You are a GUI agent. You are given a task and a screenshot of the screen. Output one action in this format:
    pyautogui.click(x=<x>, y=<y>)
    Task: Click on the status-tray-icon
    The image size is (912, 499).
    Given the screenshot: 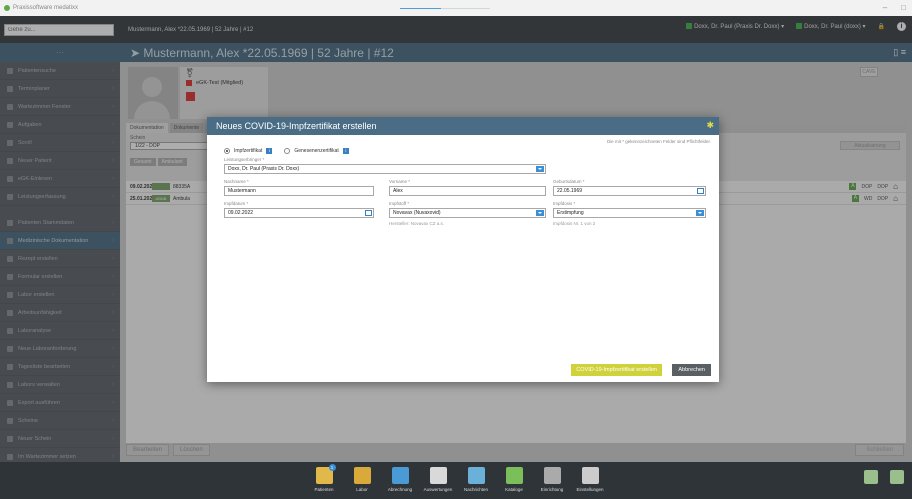 What is the action you would take?
    pyautogui.click(x=897, y=477)
    